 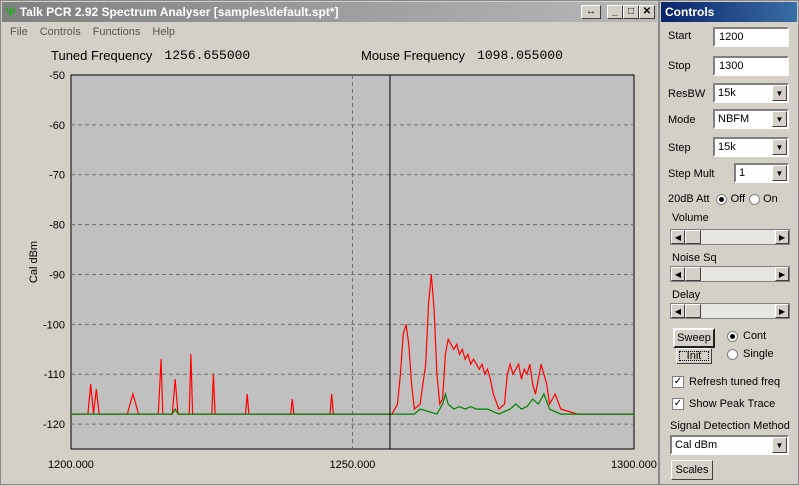 I want to click on step-label: Step, so click(x=679, y=148).